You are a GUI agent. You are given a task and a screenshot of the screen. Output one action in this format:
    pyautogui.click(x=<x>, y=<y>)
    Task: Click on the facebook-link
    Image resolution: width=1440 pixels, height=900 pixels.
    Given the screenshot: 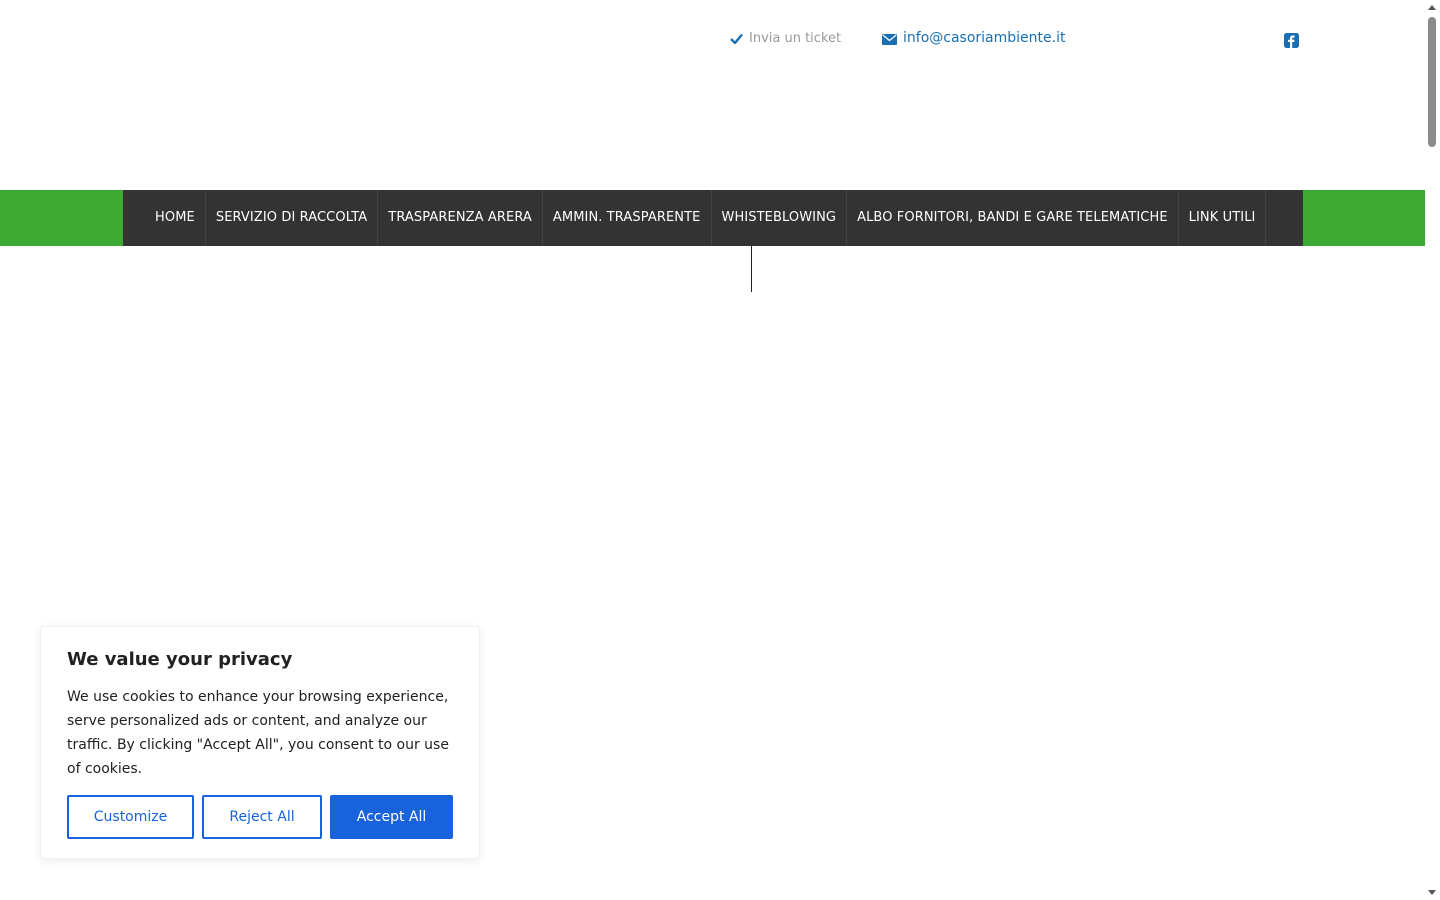 What is the action you would take?
    pyautogui.click(x=1291, y=40)
    